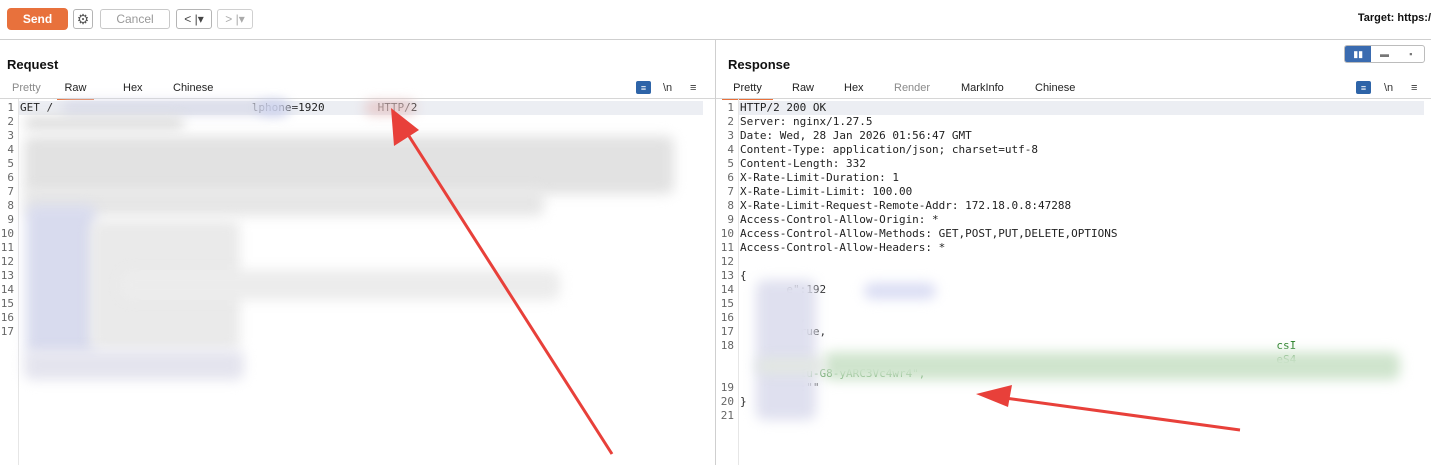  What do you see at coordinates (759, 64) in the screenshot?
I see `response-title: Response` at bounding box center [759, 64].